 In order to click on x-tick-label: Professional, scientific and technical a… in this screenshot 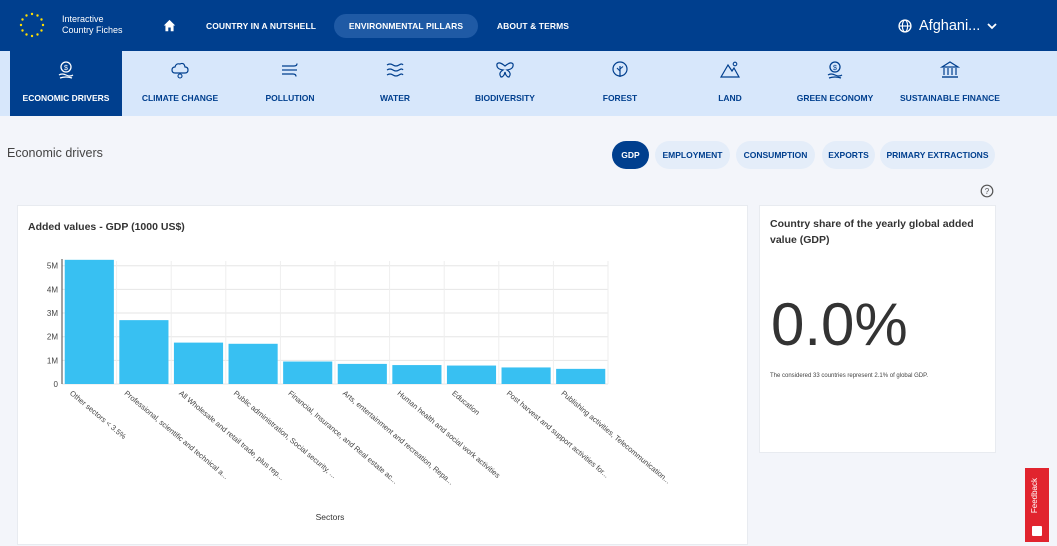, I will do `click(177, 435)`.